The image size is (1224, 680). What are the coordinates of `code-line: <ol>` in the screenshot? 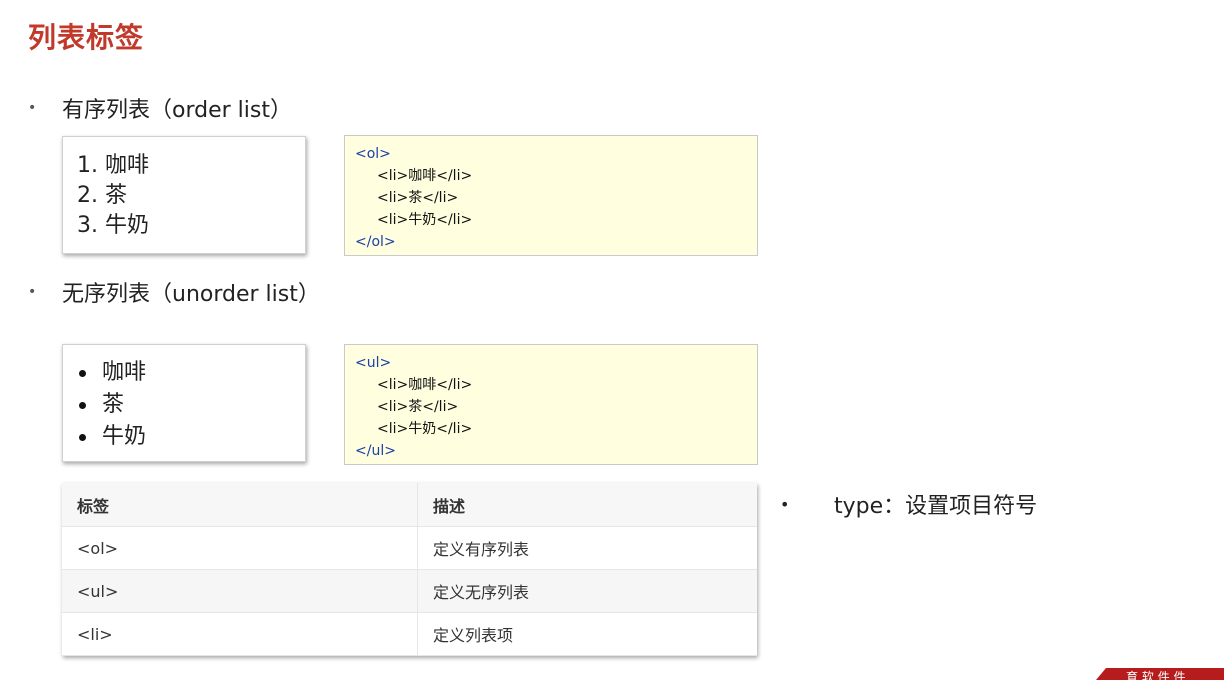 It's located at (373, 154).